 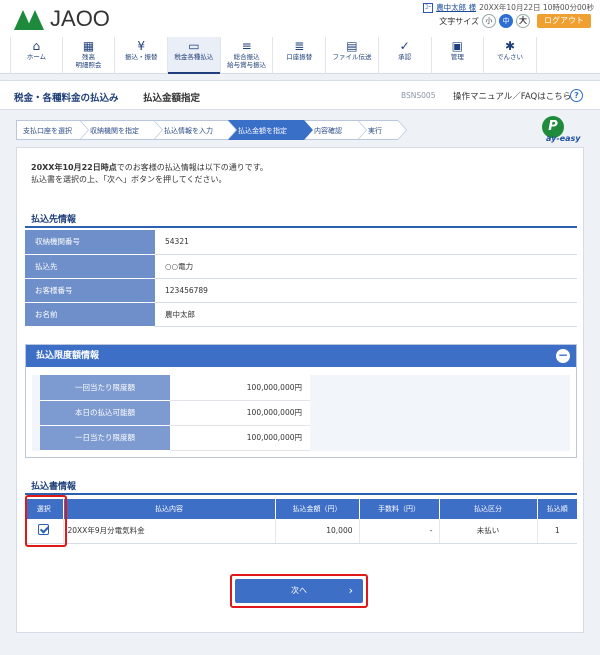 What do you see at coordinates (247, 55) in the screenshot?
I see `nav-bulk-transfer: ≡ 総合振込 給与賞与振込` at bounding box center [247, 55].